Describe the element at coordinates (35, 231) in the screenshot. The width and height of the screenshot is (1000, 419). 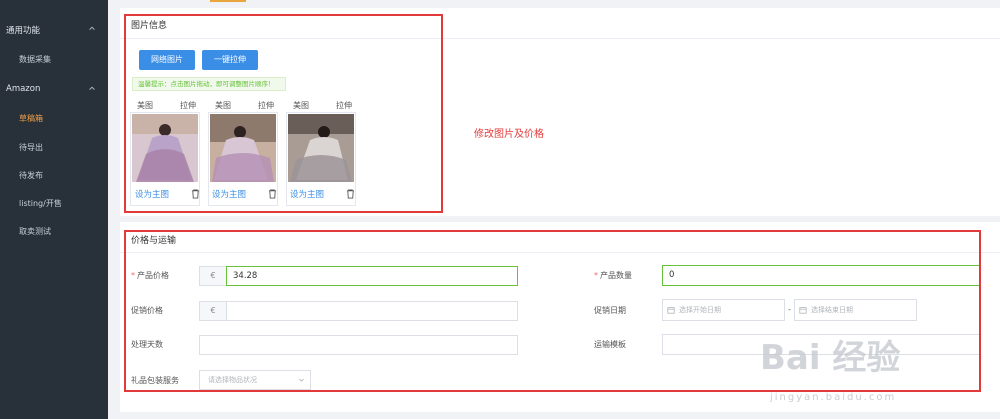
I see `sidebar-item-label: 取卖测试` at that location.